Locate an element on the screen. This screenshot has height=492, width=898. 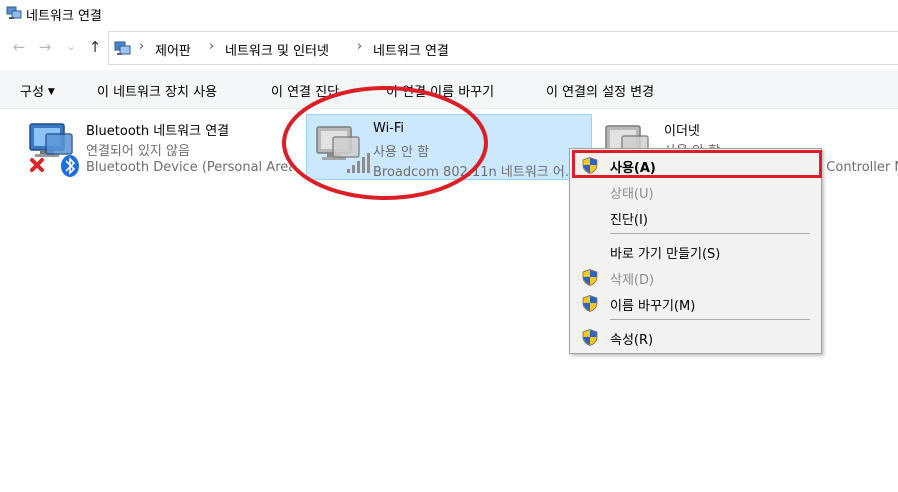
disable-device-button: 이 네트워크 장치 사용 is located at coordinates (157, 90).